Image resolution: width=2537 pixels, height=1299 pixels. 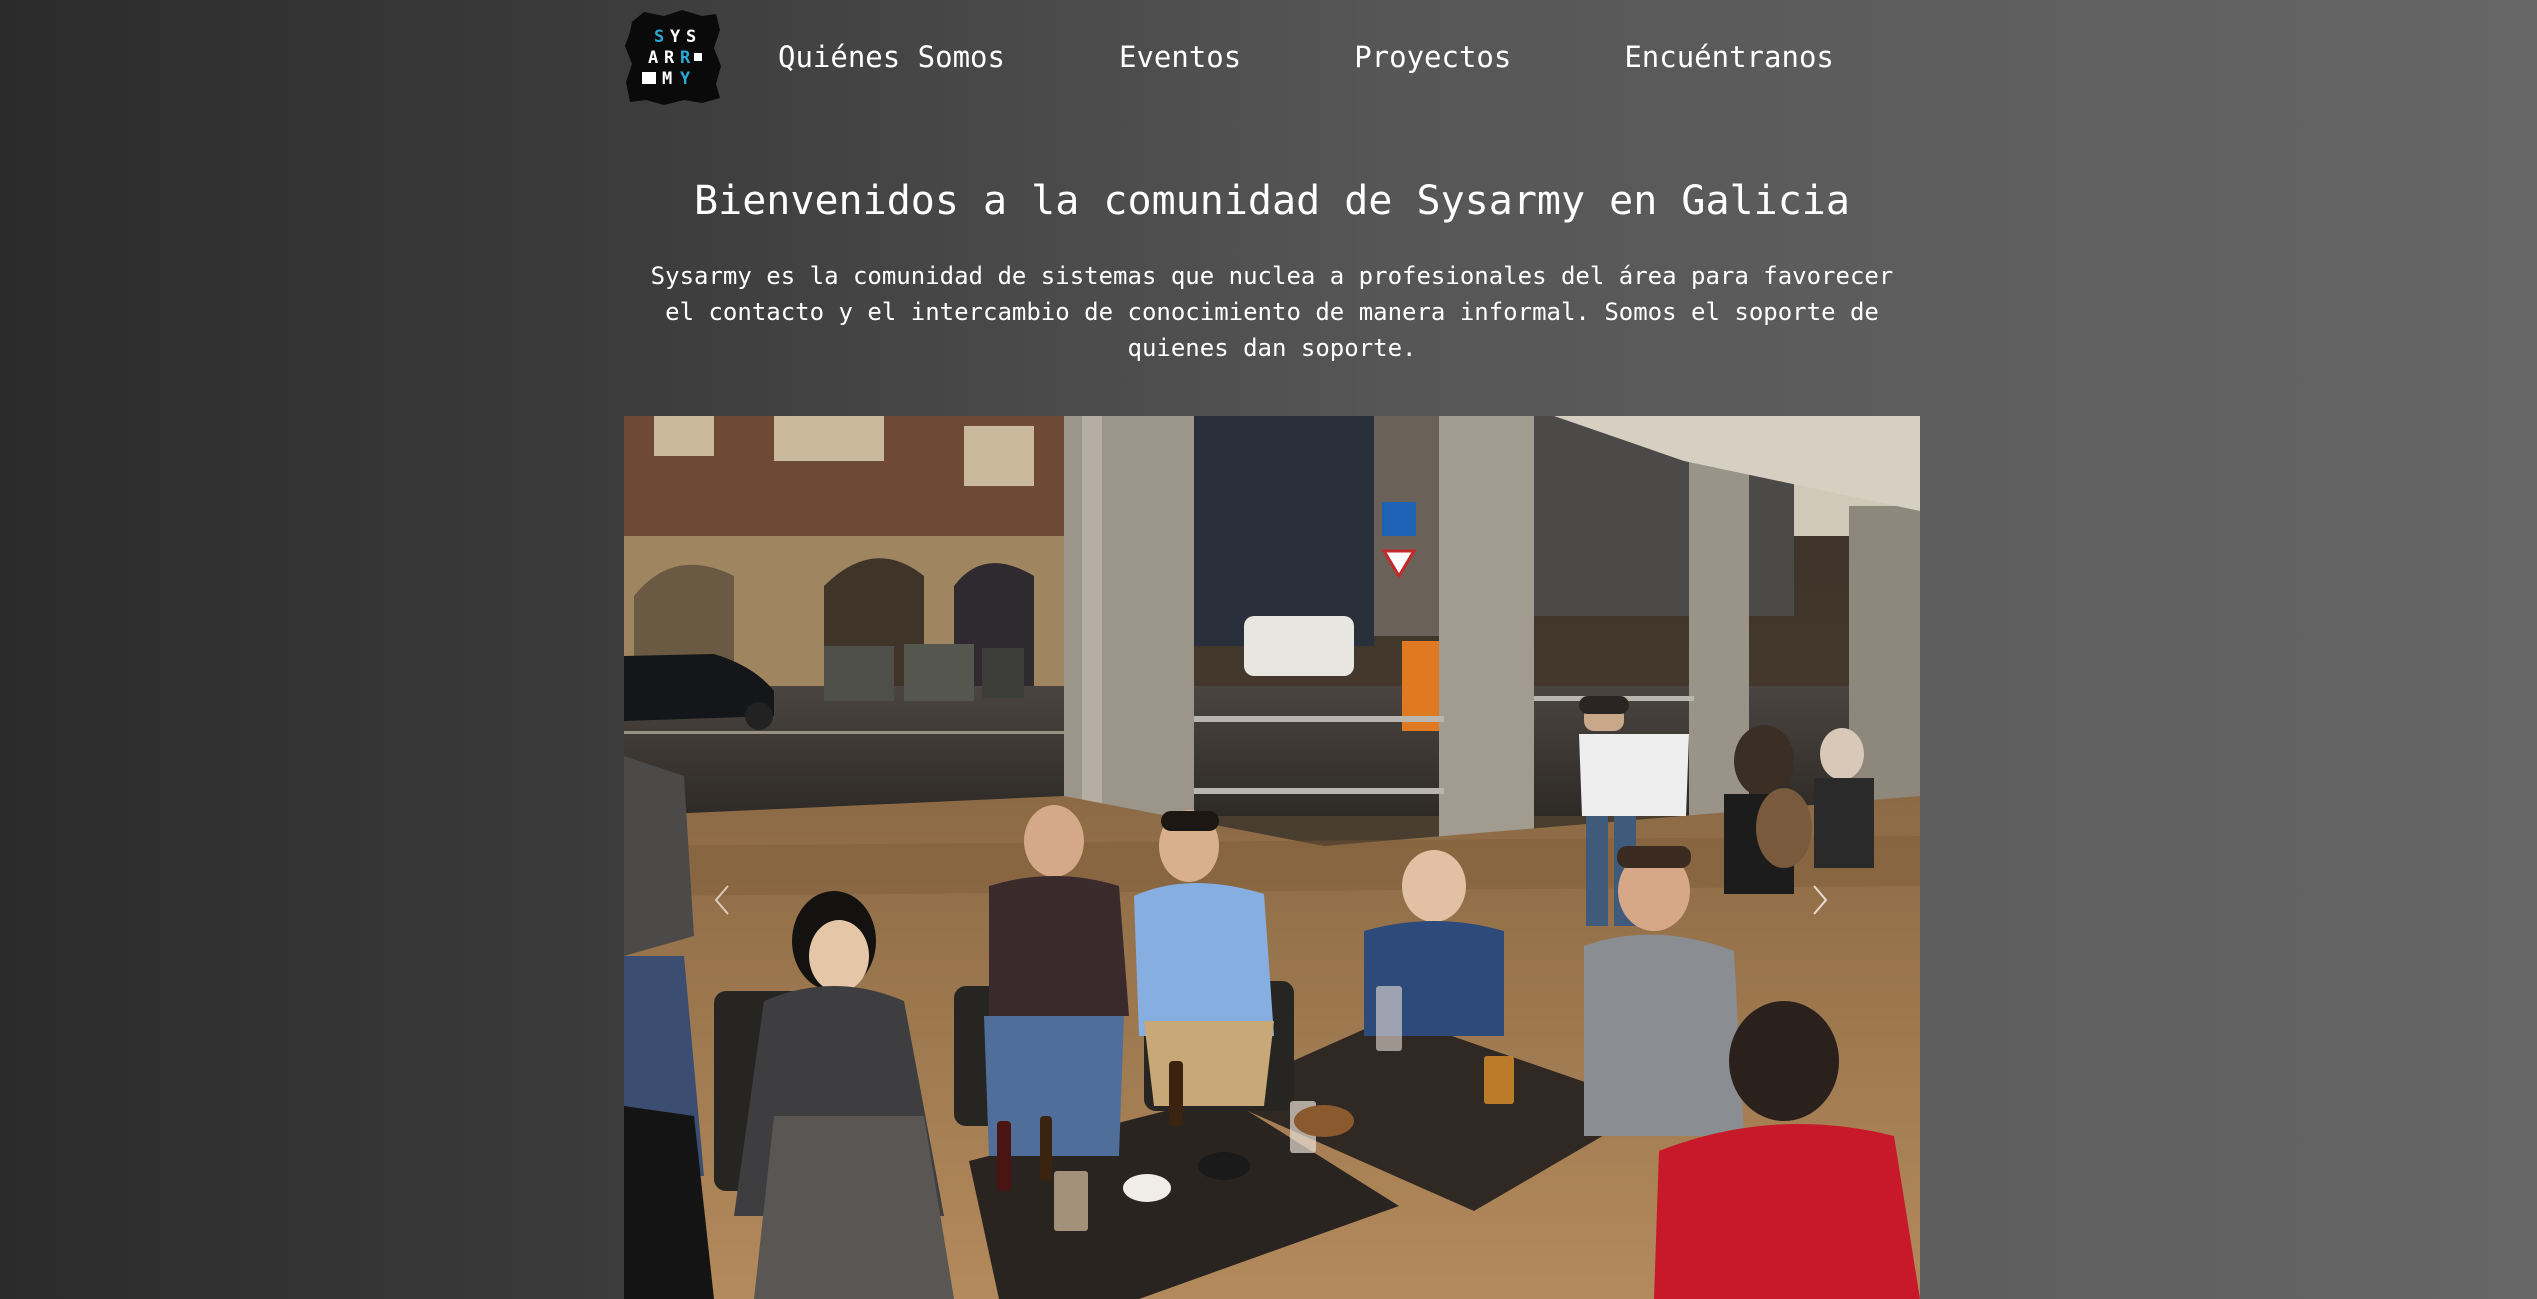 What do you see at coordinates (667, 79) in the screenshot?
I see `svg-text: M` at bounding box center [667, 79].